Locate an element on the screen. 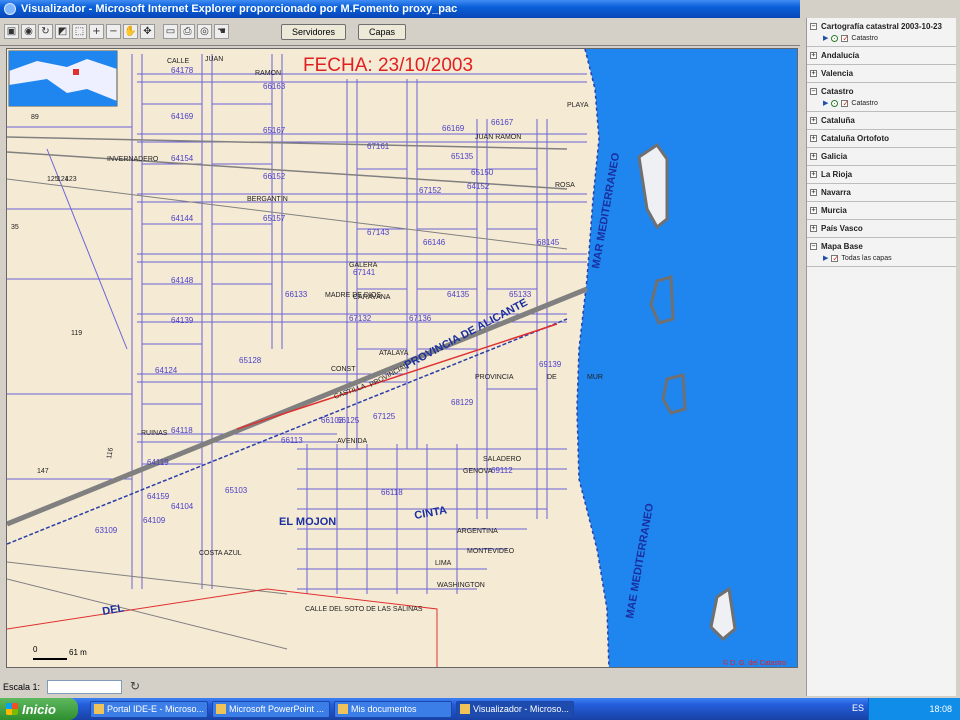  layer-group: + Galicia is located at coordinates (881, 157).